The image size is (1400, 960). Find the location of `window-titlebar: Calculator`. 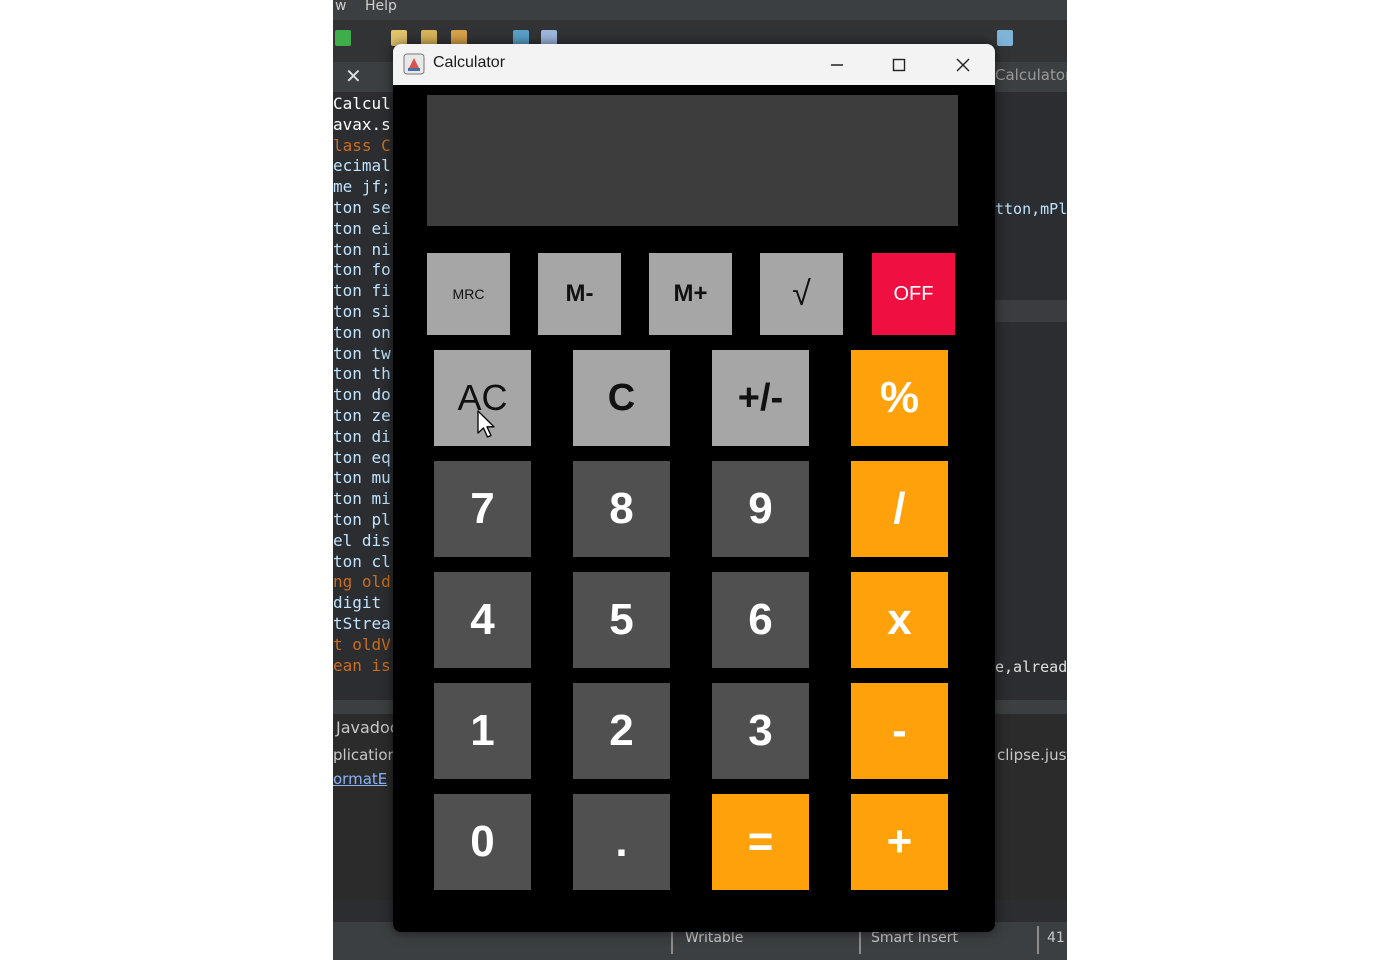

window-titlebar: Calculator is located at coordinates (694, 64).